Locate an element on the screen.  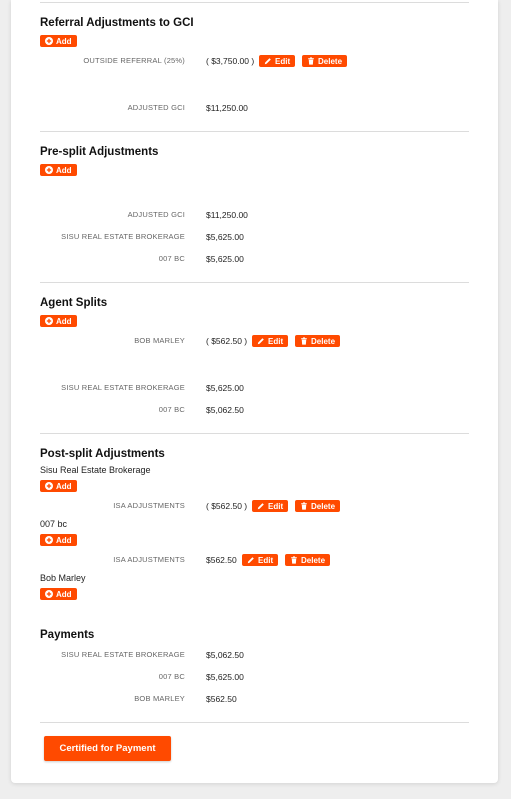
row-value: ( $3,750.00 ) is located at coordinates (230, 61).